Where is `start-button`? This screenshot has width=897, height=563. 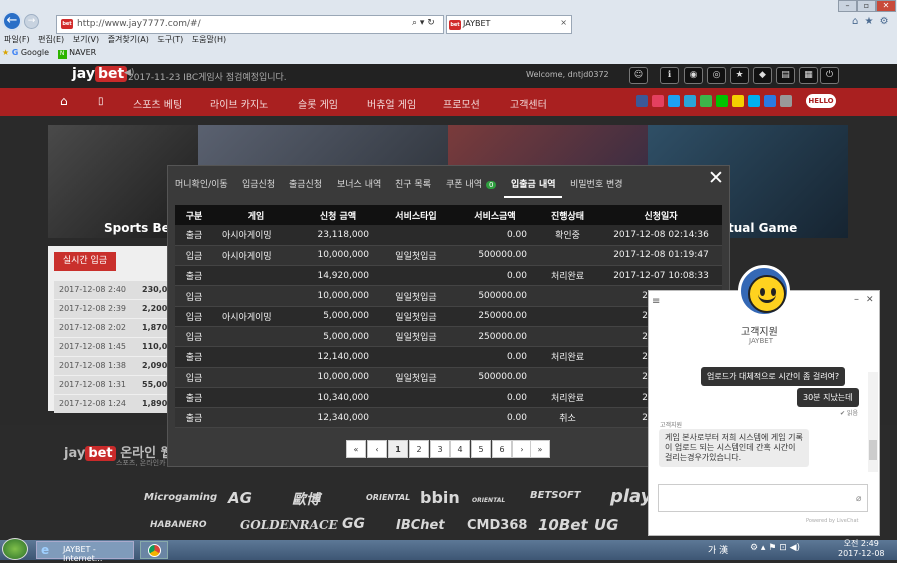 start-button is located at coordinates (15, 549).